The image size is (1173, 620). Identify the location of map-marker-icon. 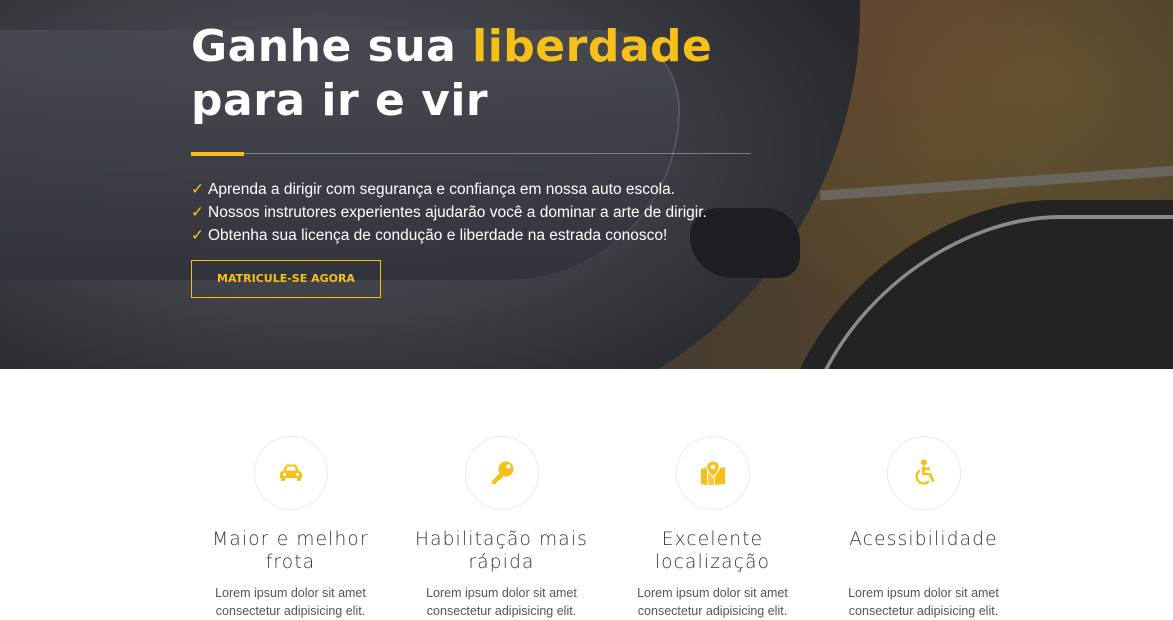
(712, 472).